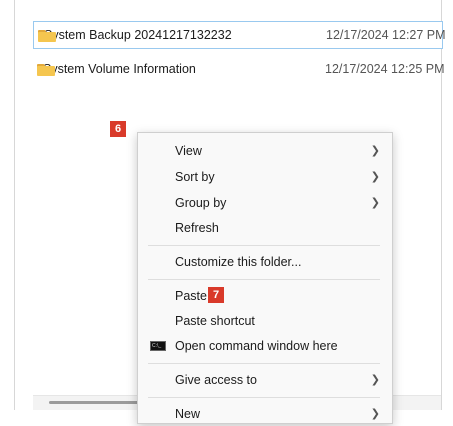 The image size is (453, 426). I want to click on menu-item-label: View, so click(188, 150).